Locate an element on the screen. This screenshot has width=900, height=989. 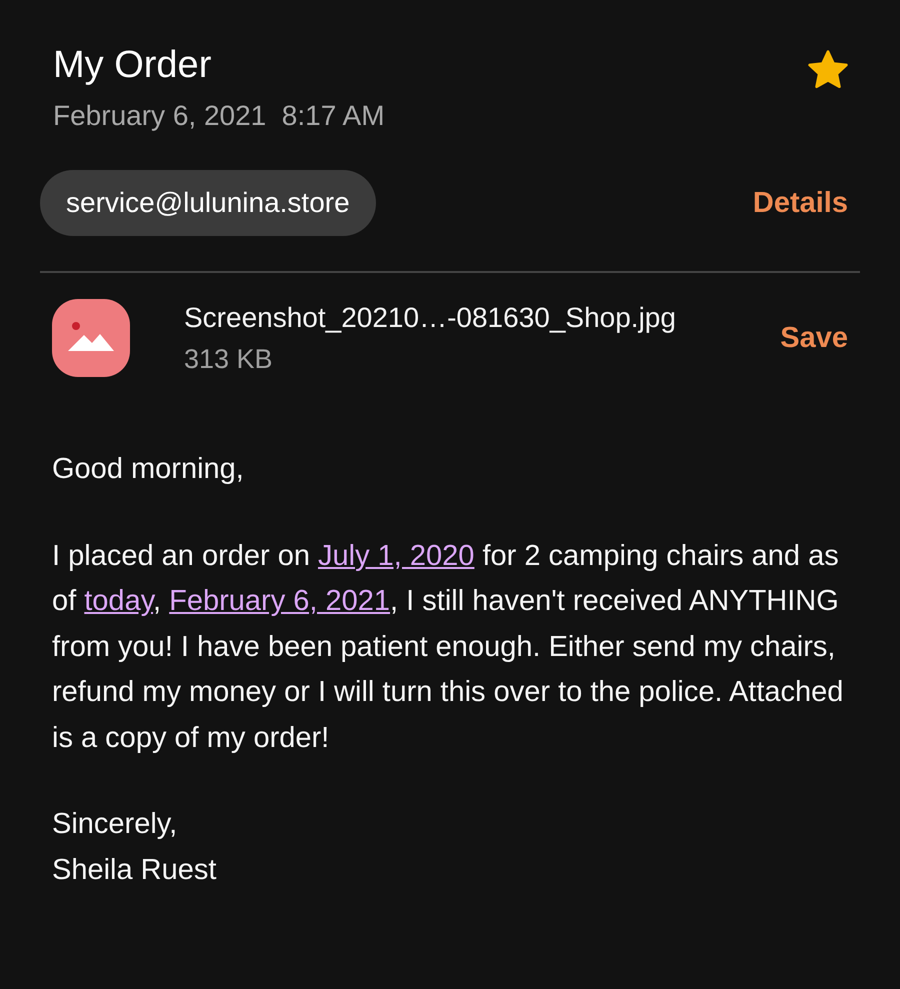
details-button: Details is located at coordinates (800, 203).